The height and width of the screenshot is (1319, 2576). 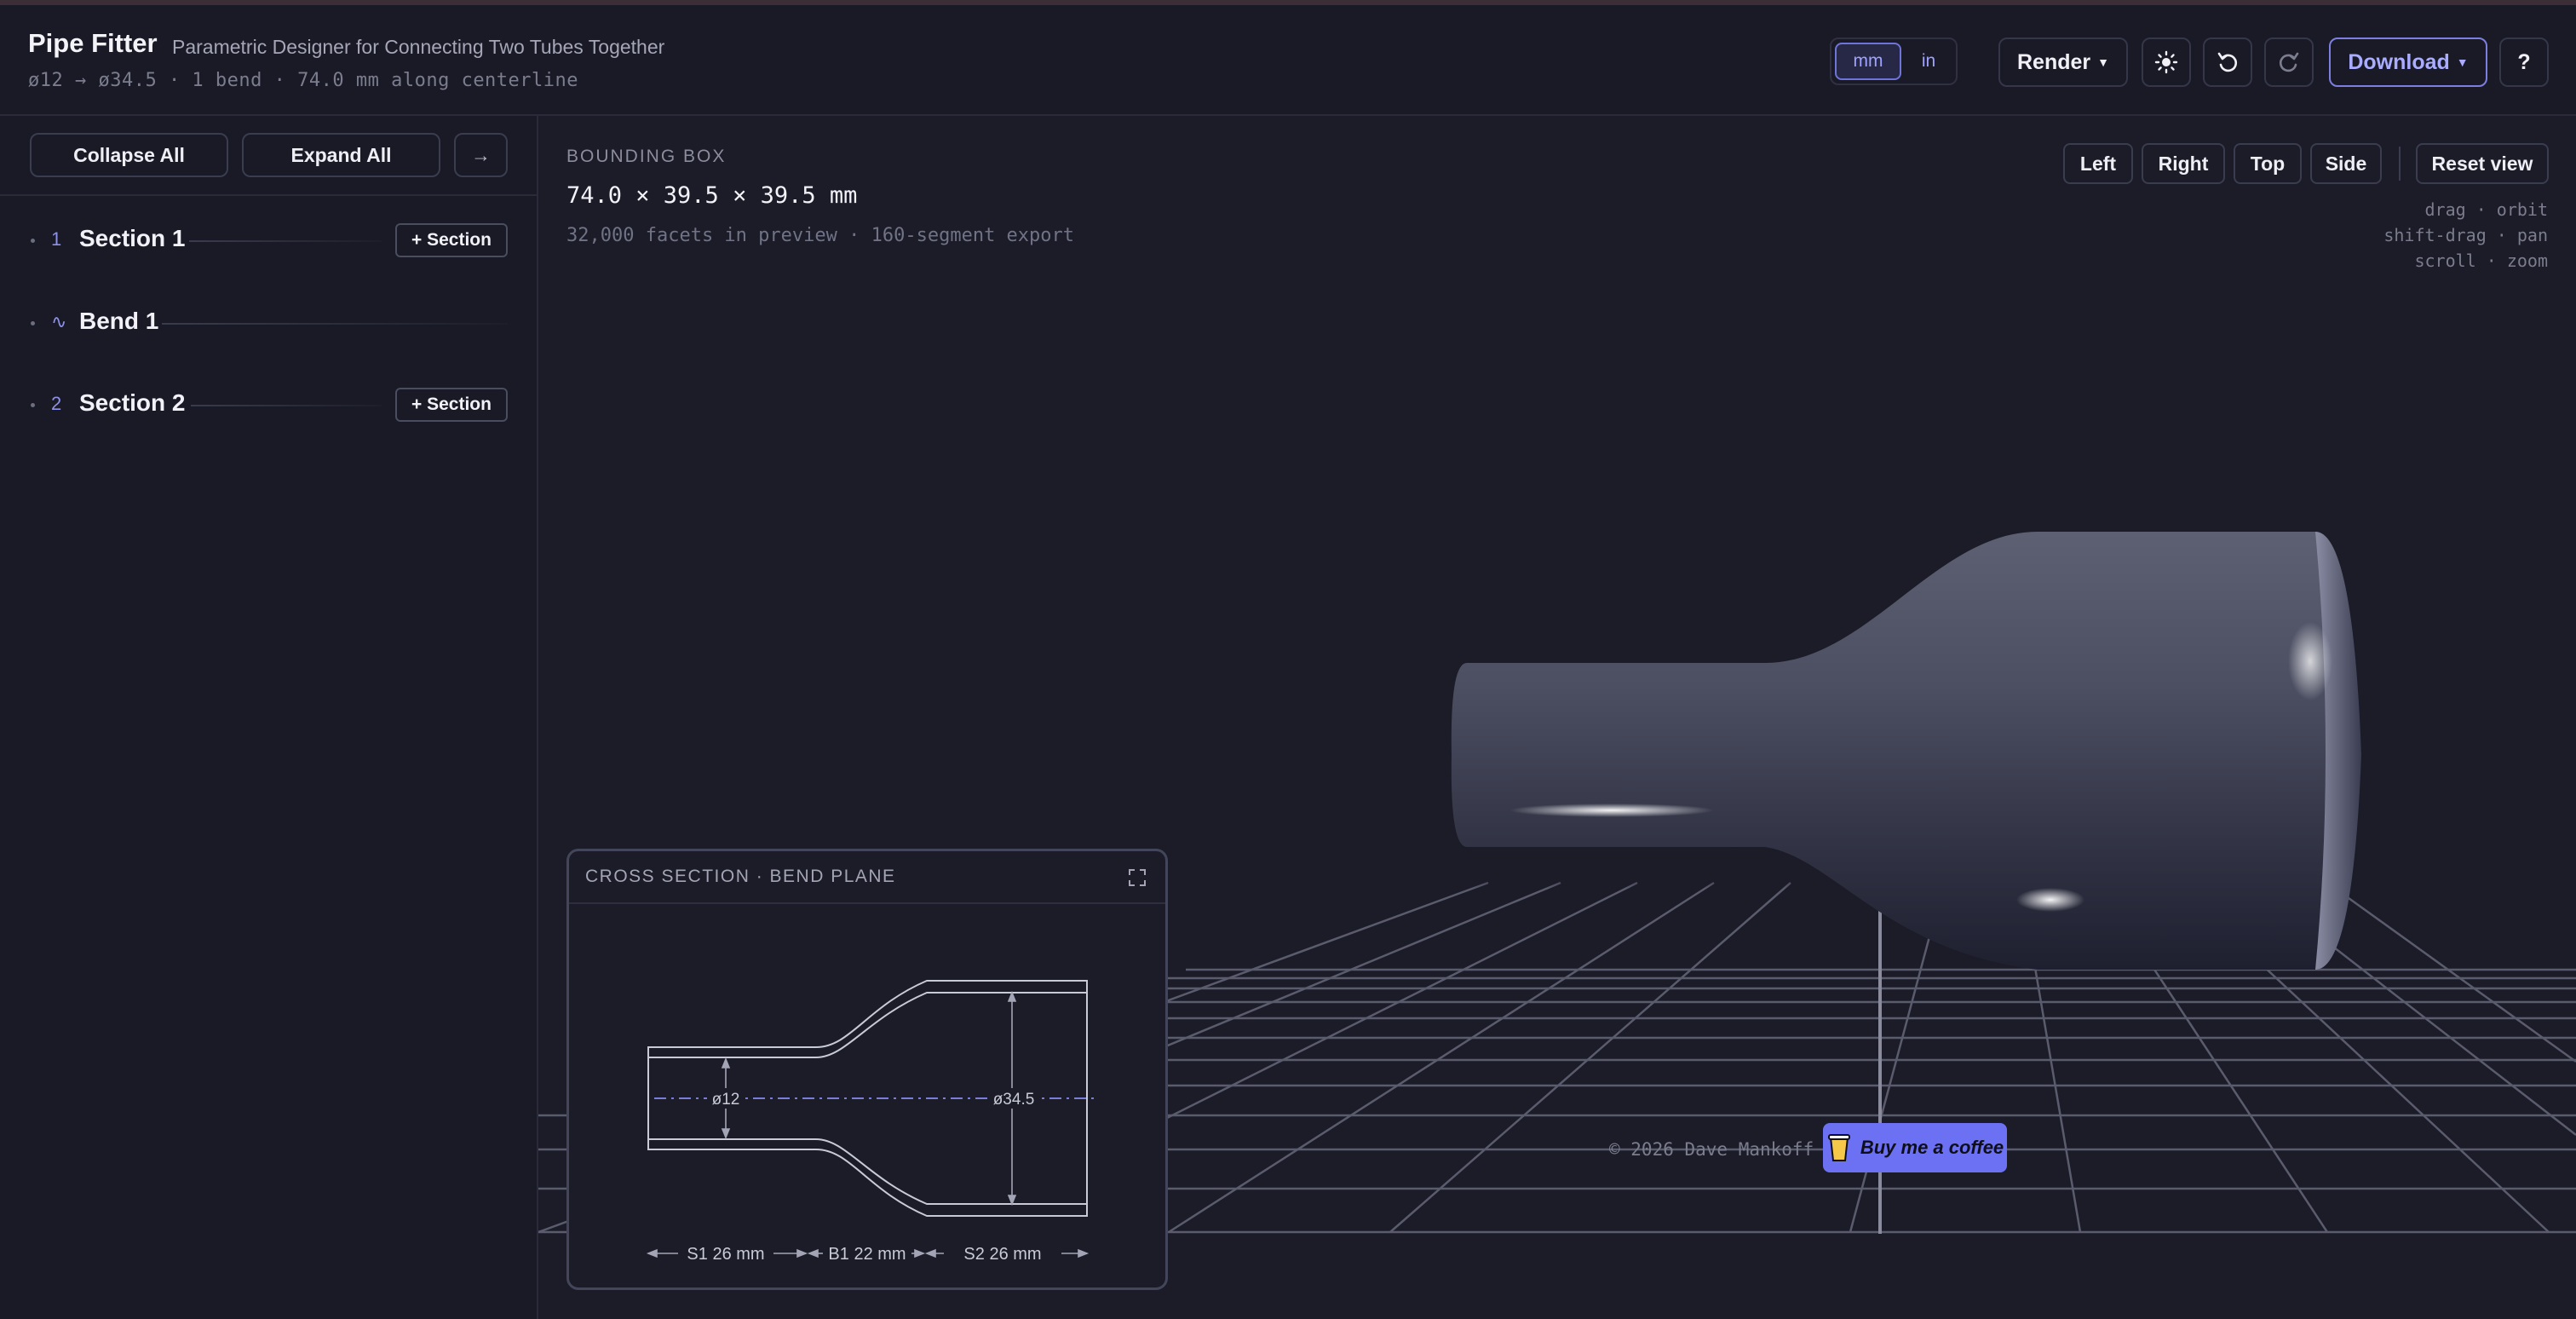 What do you see at coordinates (133, 403) in the screenshot?
I see `item-label: Section 2` at bounding box center [133, 403].